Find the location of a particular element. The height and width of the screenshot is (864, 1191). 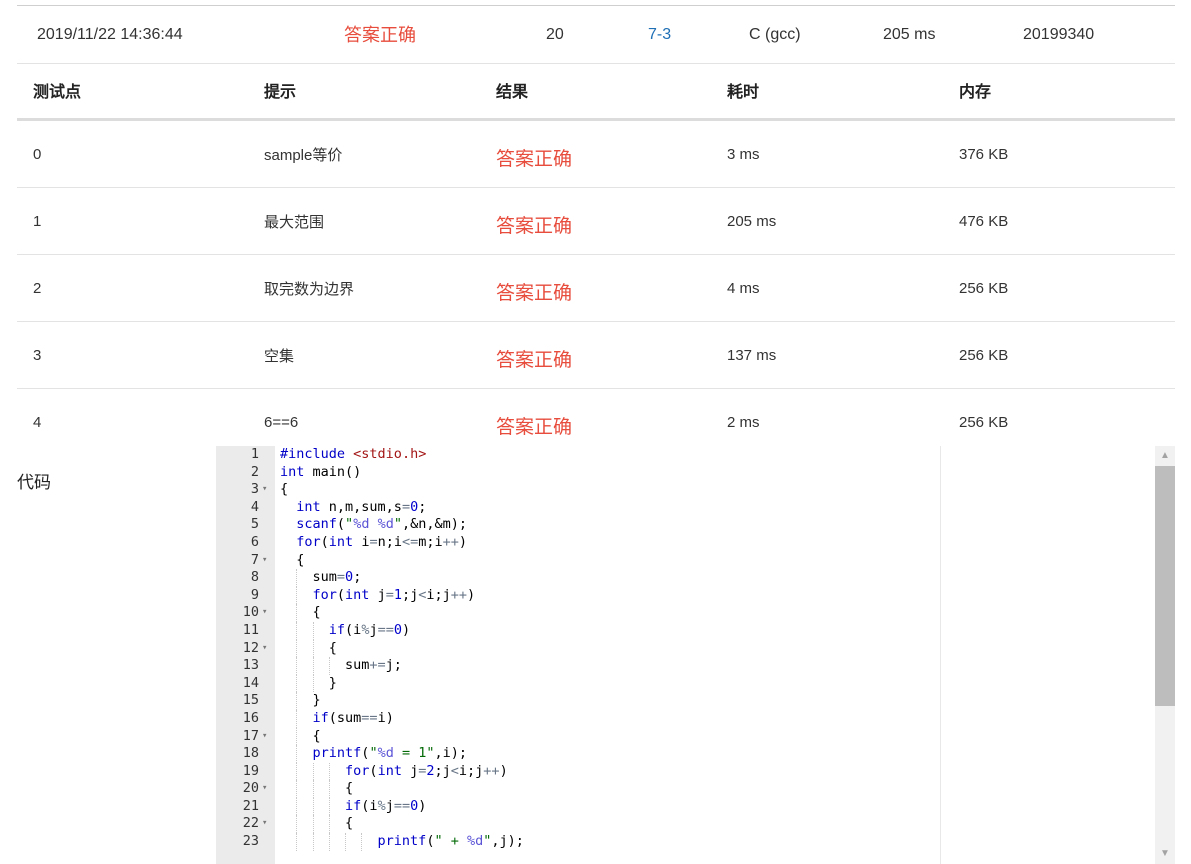

submission-compiler: C (gcc) is located at coordinates (775, 34).